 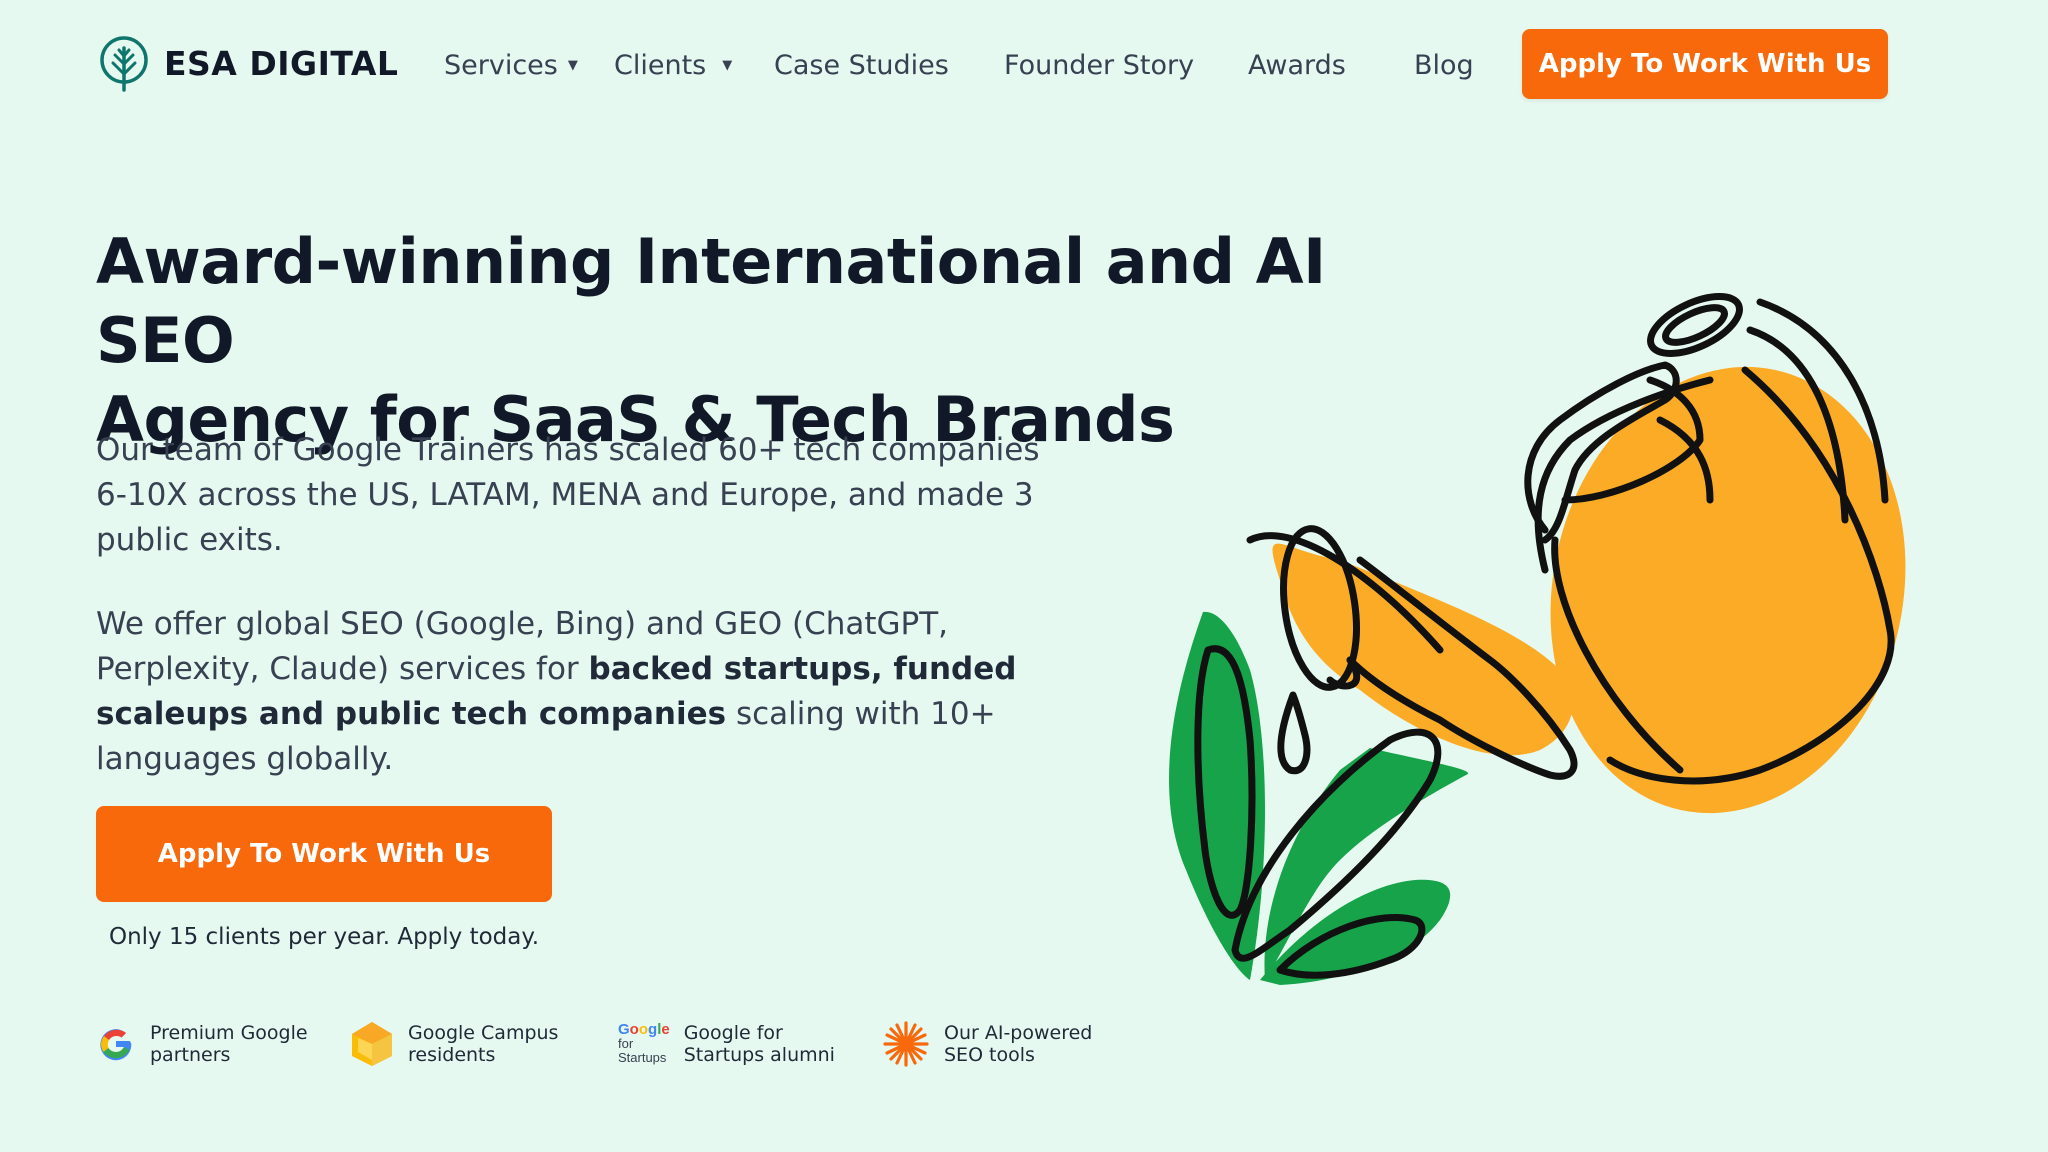 I want to click on gfs-logo-startups: Startups, so click(x=642, y=1057).